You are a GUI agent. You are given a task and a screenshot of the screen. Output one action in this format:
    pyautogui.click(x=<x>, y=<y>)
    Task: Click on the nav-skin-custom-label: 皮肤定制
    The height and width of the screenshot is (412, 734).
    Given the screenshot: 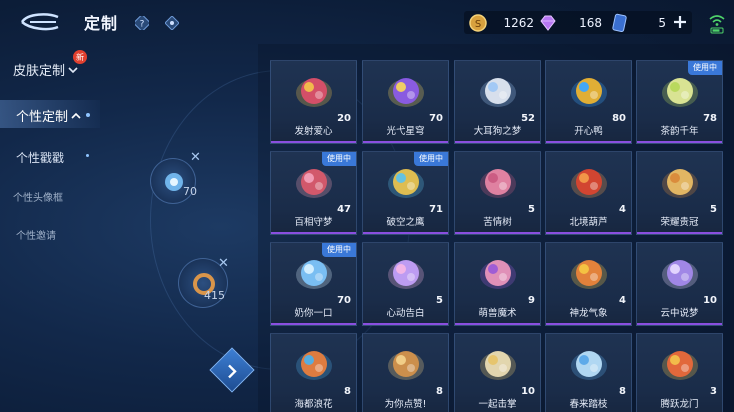 What is the action you would take?
    pyautogui.click(x=39, y=71)
    